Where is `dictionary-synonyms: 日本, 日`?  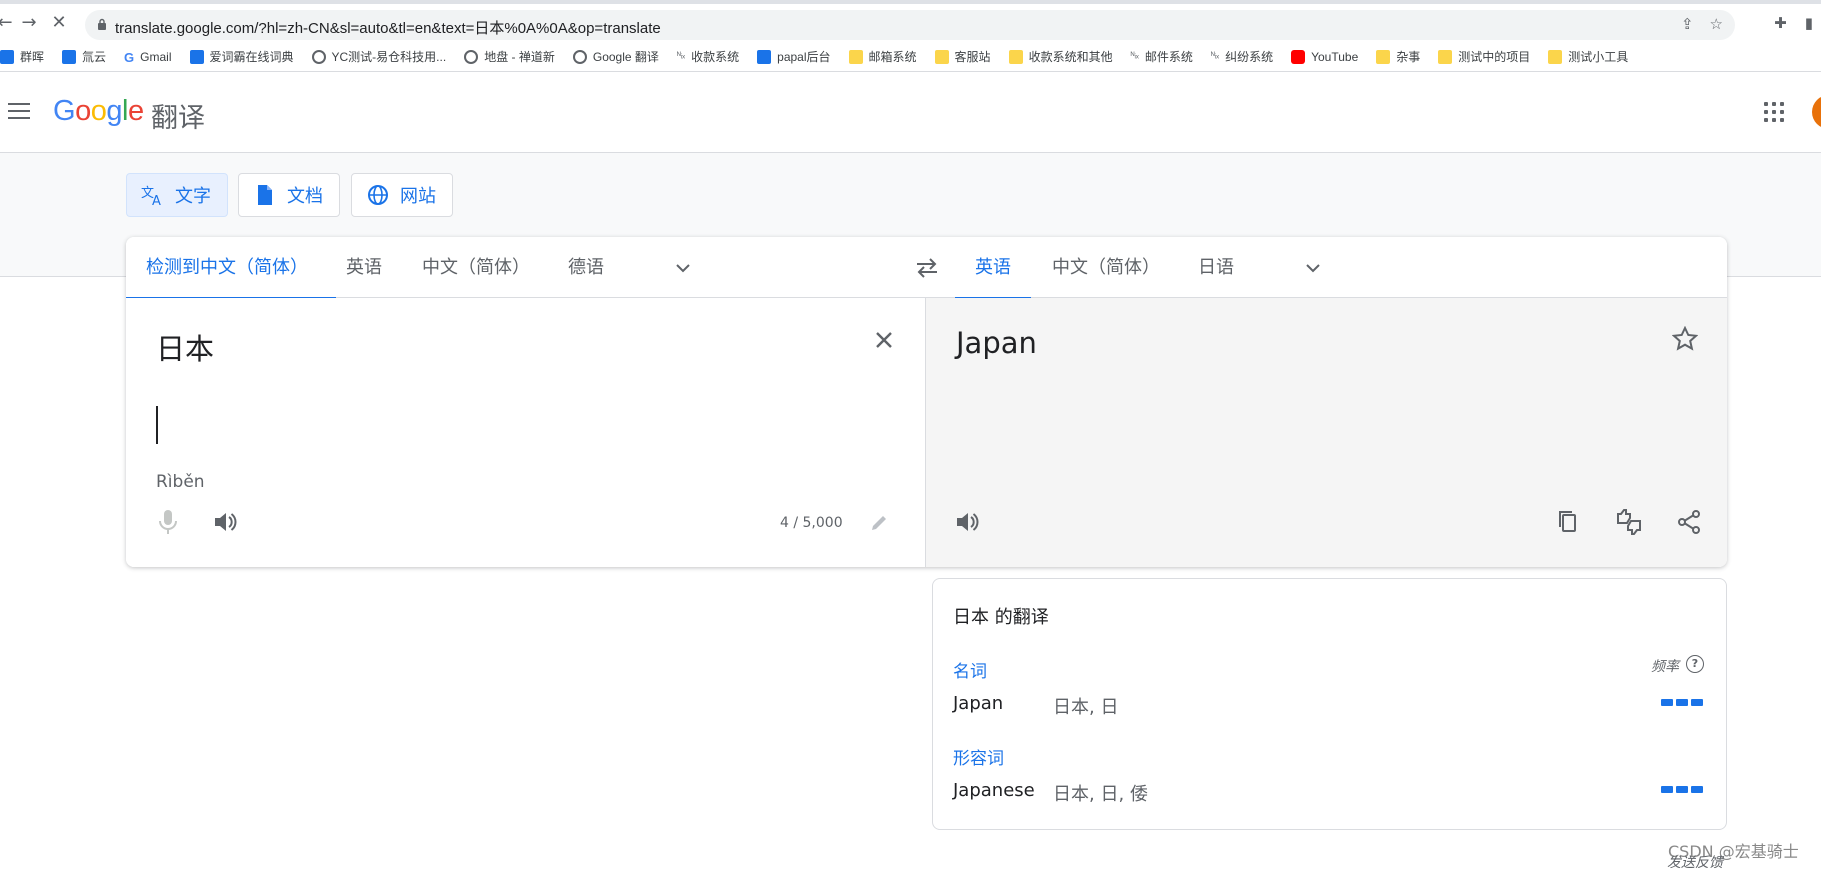
dictionary-synonyms: 日本, 日 is located at coordinates (1085, 706).